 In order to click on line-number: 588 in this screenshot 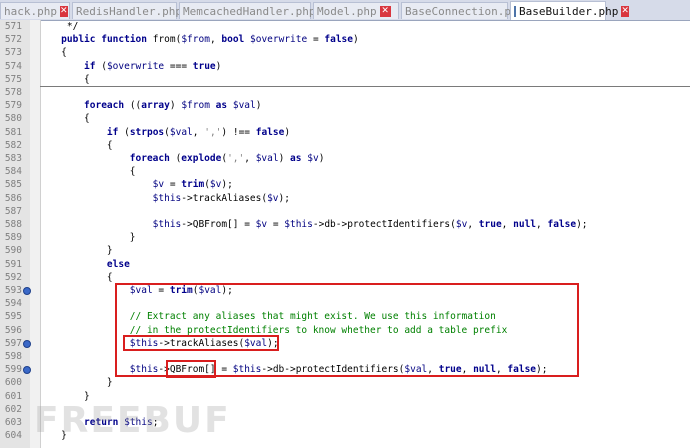, I will do `click(13, 224)`.